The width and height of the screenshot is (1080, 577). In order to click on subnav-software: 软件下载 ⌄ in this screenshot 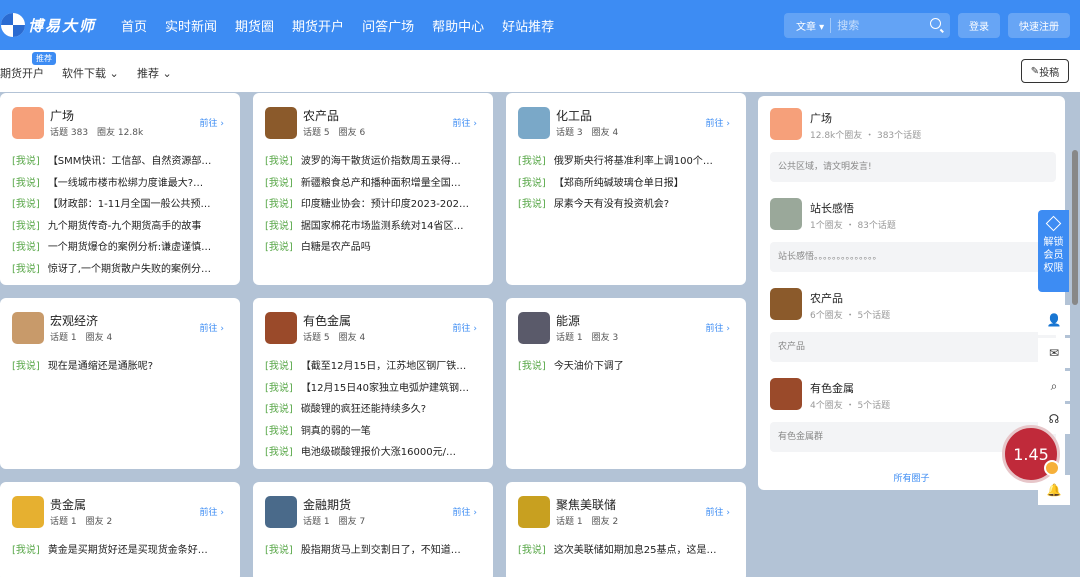, I will do `click(90, 73)`.